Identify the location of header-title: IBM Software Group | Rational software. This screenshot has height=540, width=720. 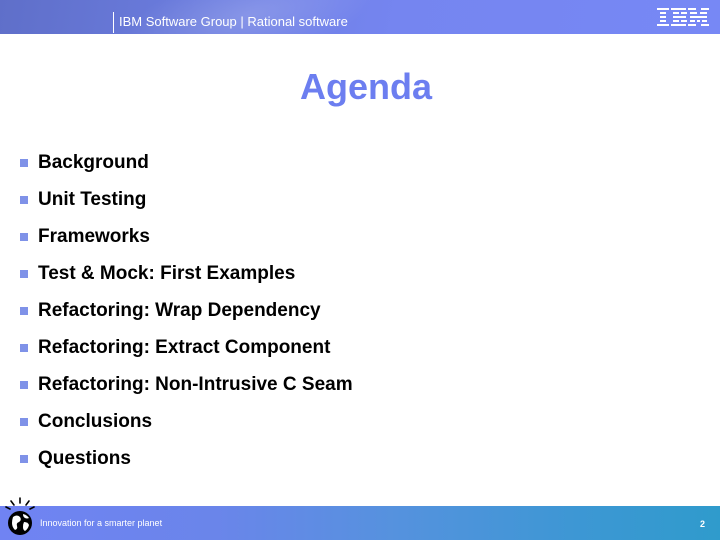
(233, 21).